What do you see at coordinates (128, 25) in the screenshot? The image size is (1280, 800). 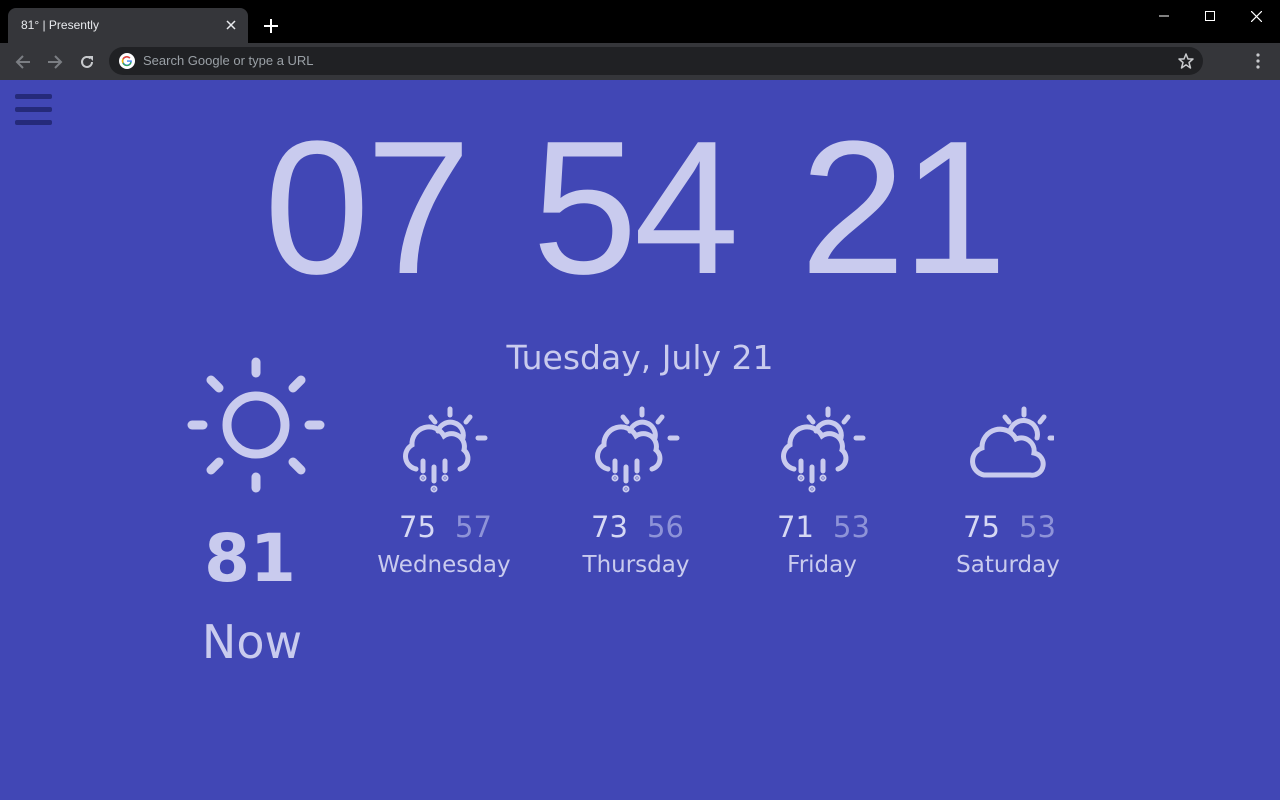 I see `browser-tab: 81° | Presently` at bounding box center [128, 25].